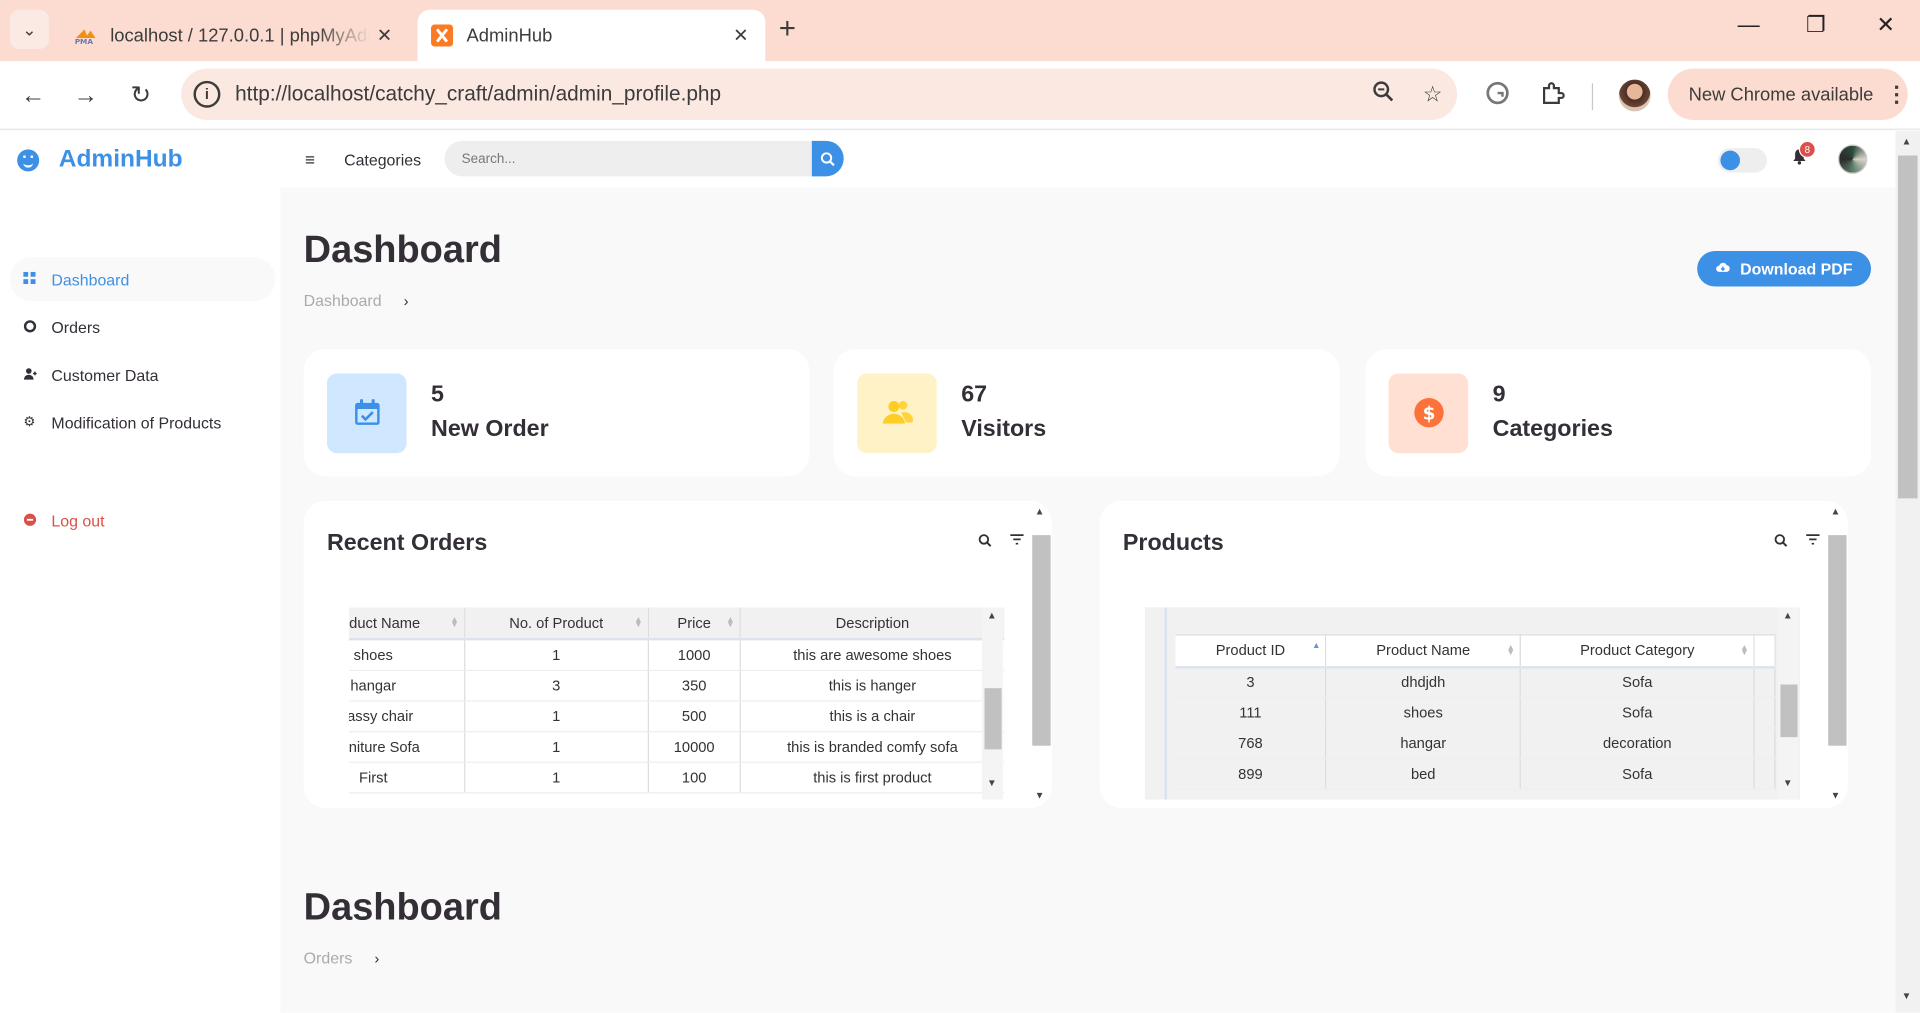 The image size is (1920, 1013). What do you see at coordinates (827, 158) in the screenshot?
I see `search-button` at bounding box center [827, 158].